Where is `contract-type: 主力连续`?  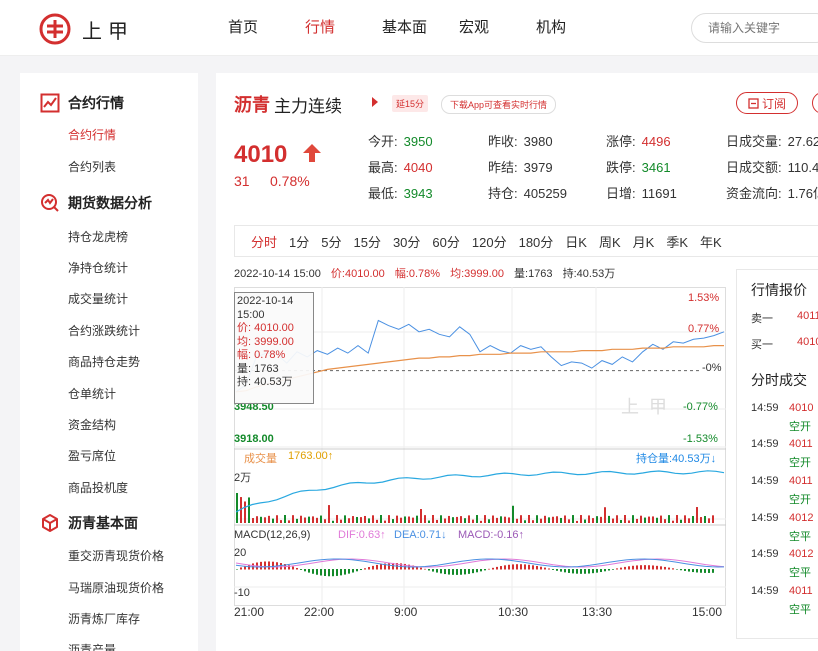 contract-type: 主力连续 is located at coordinates (308, 104).